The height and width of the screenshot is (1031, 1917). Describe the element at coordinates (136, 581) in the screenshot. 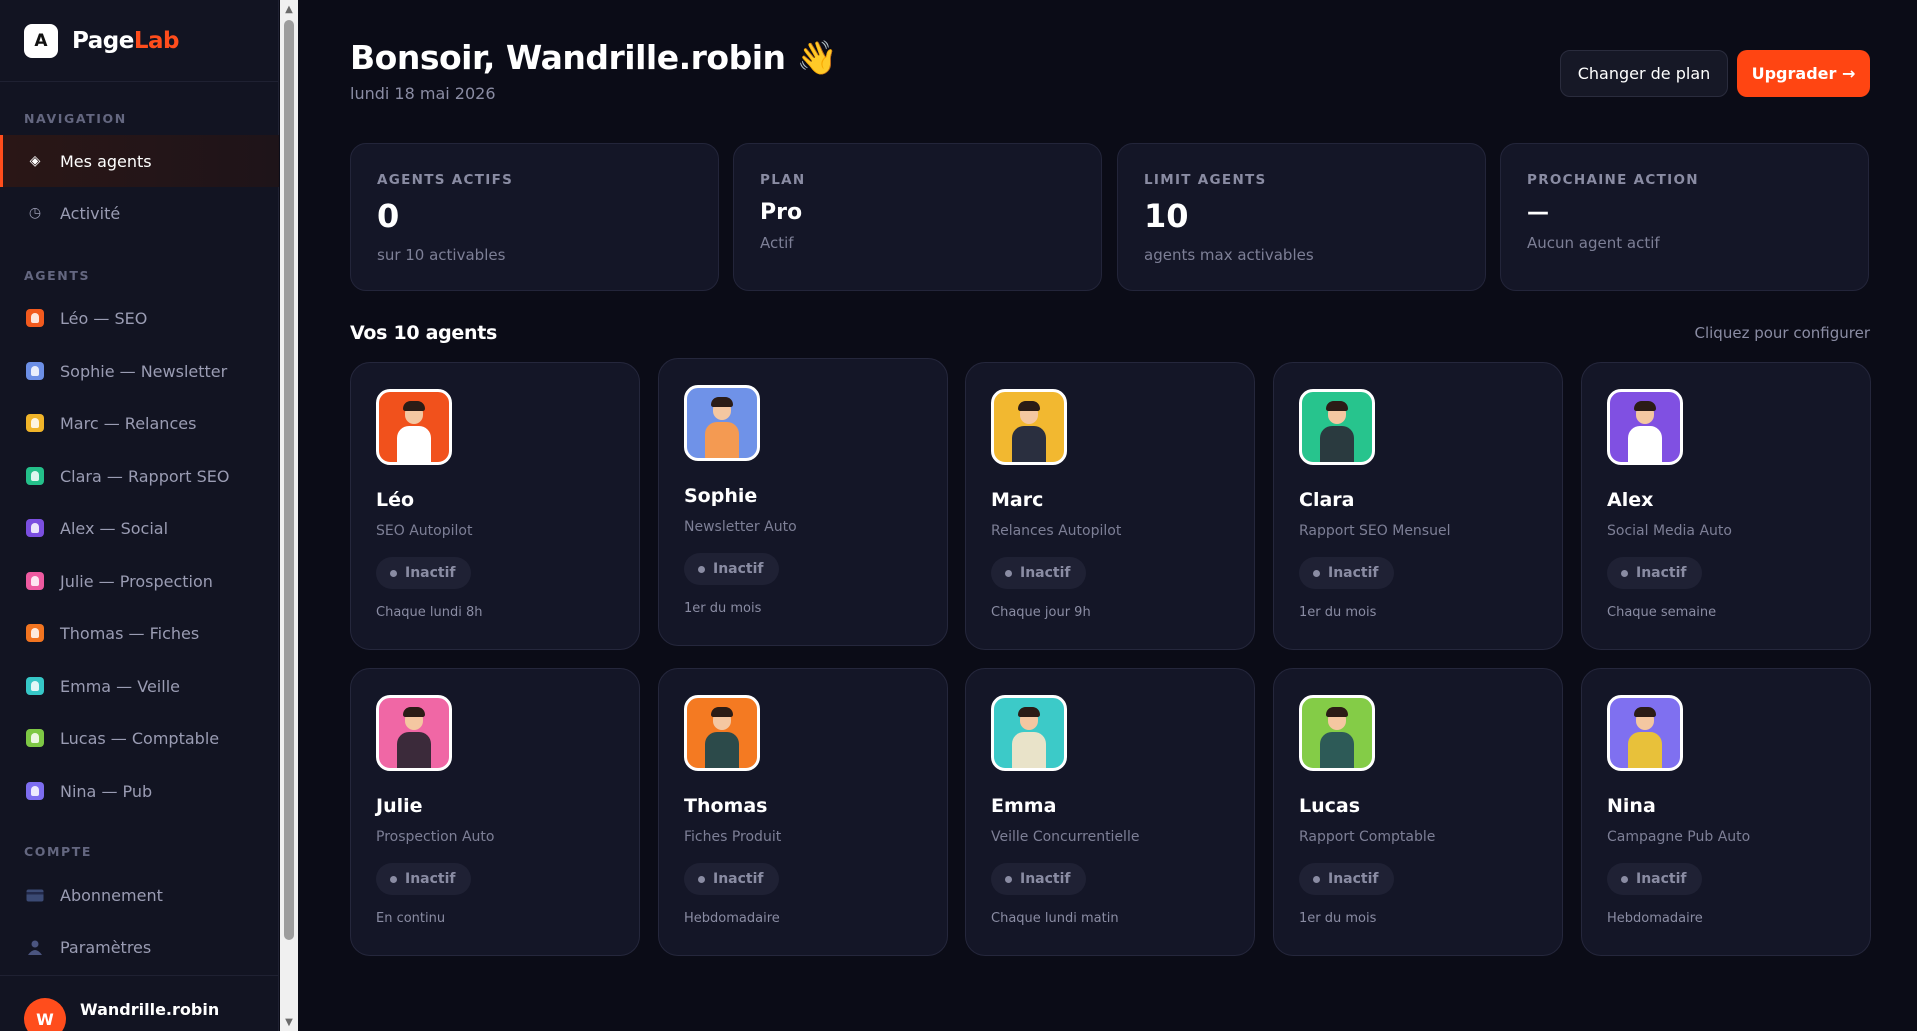

I see `sidebar-item-label: Julie — Prospection` at that location.